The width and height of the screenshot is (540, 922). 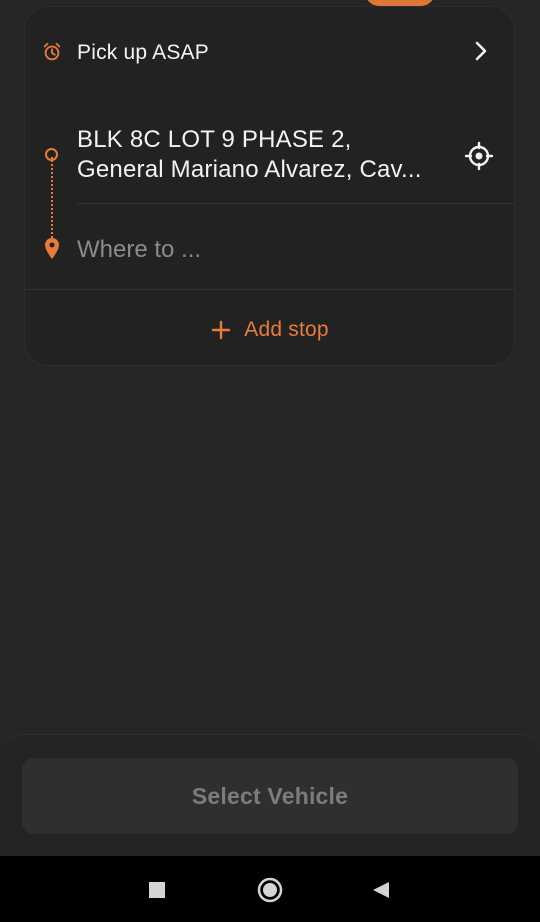 I want to click on recent-apps-icon, so click(x=157, y=890).